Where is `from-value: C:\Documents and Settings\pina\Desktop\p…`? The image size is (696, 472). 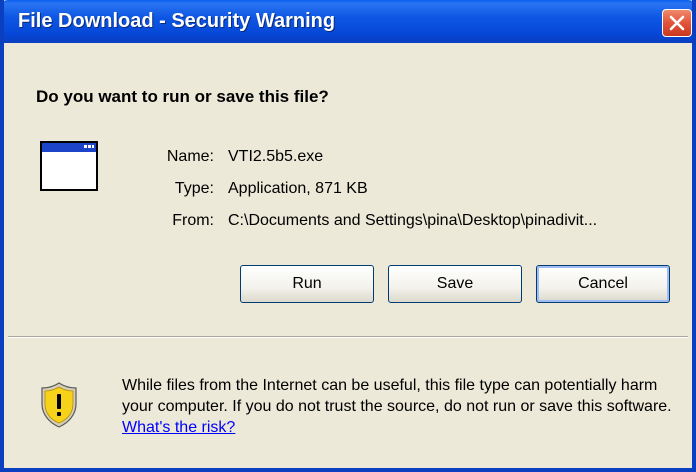
from-value: C:\Documents and Settings\pina\Desktop\p… is located at coordinates (413, 220).